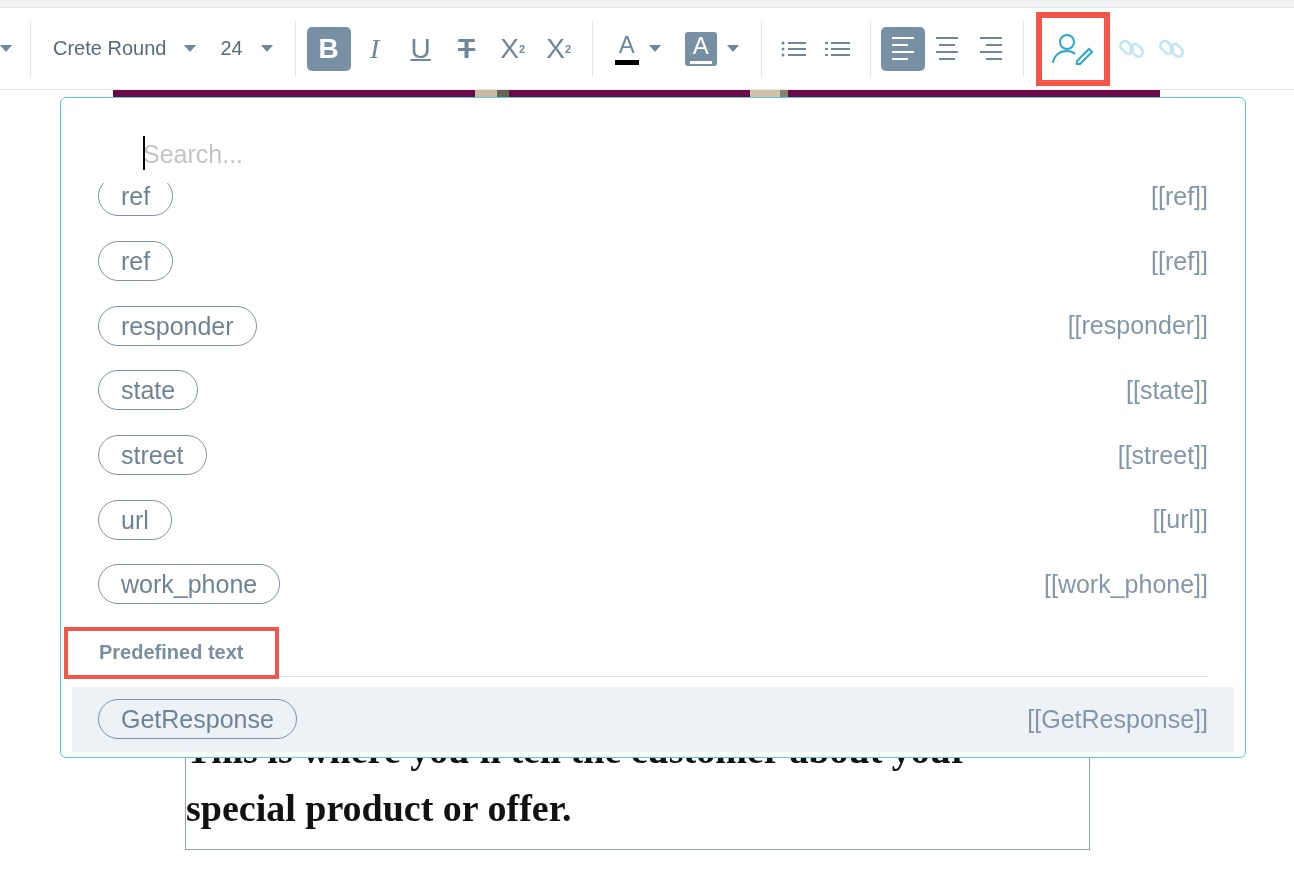 This screenshot has height=888, width=1294. What do you see at coordinates (1137, 326) in the screenshot?
I see `merge-tag: [[responder]]` at bounding box center [1137, 326].